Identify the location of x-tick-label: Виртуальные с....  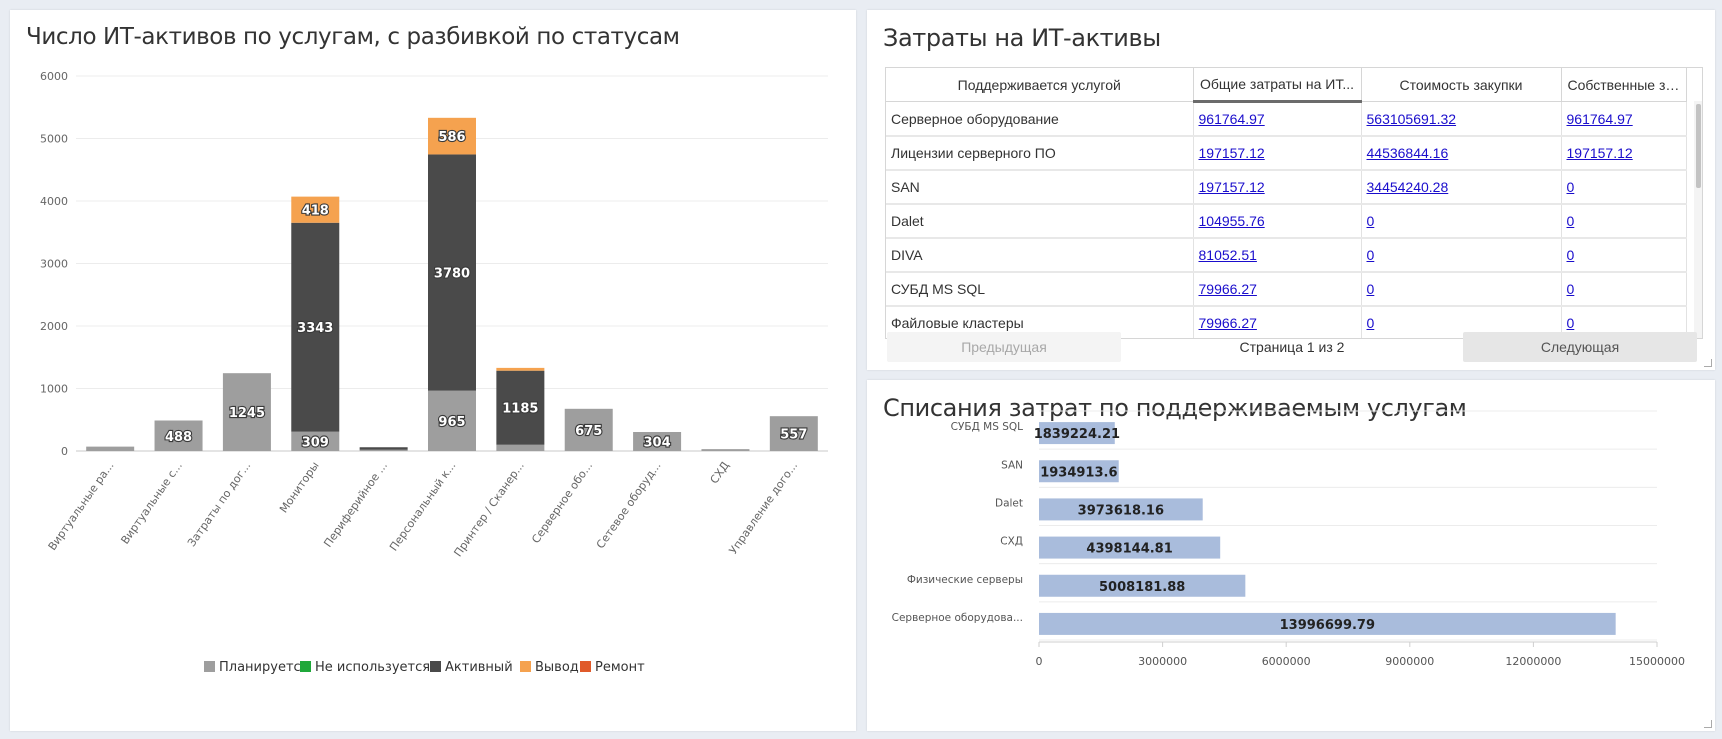
(151, 502).